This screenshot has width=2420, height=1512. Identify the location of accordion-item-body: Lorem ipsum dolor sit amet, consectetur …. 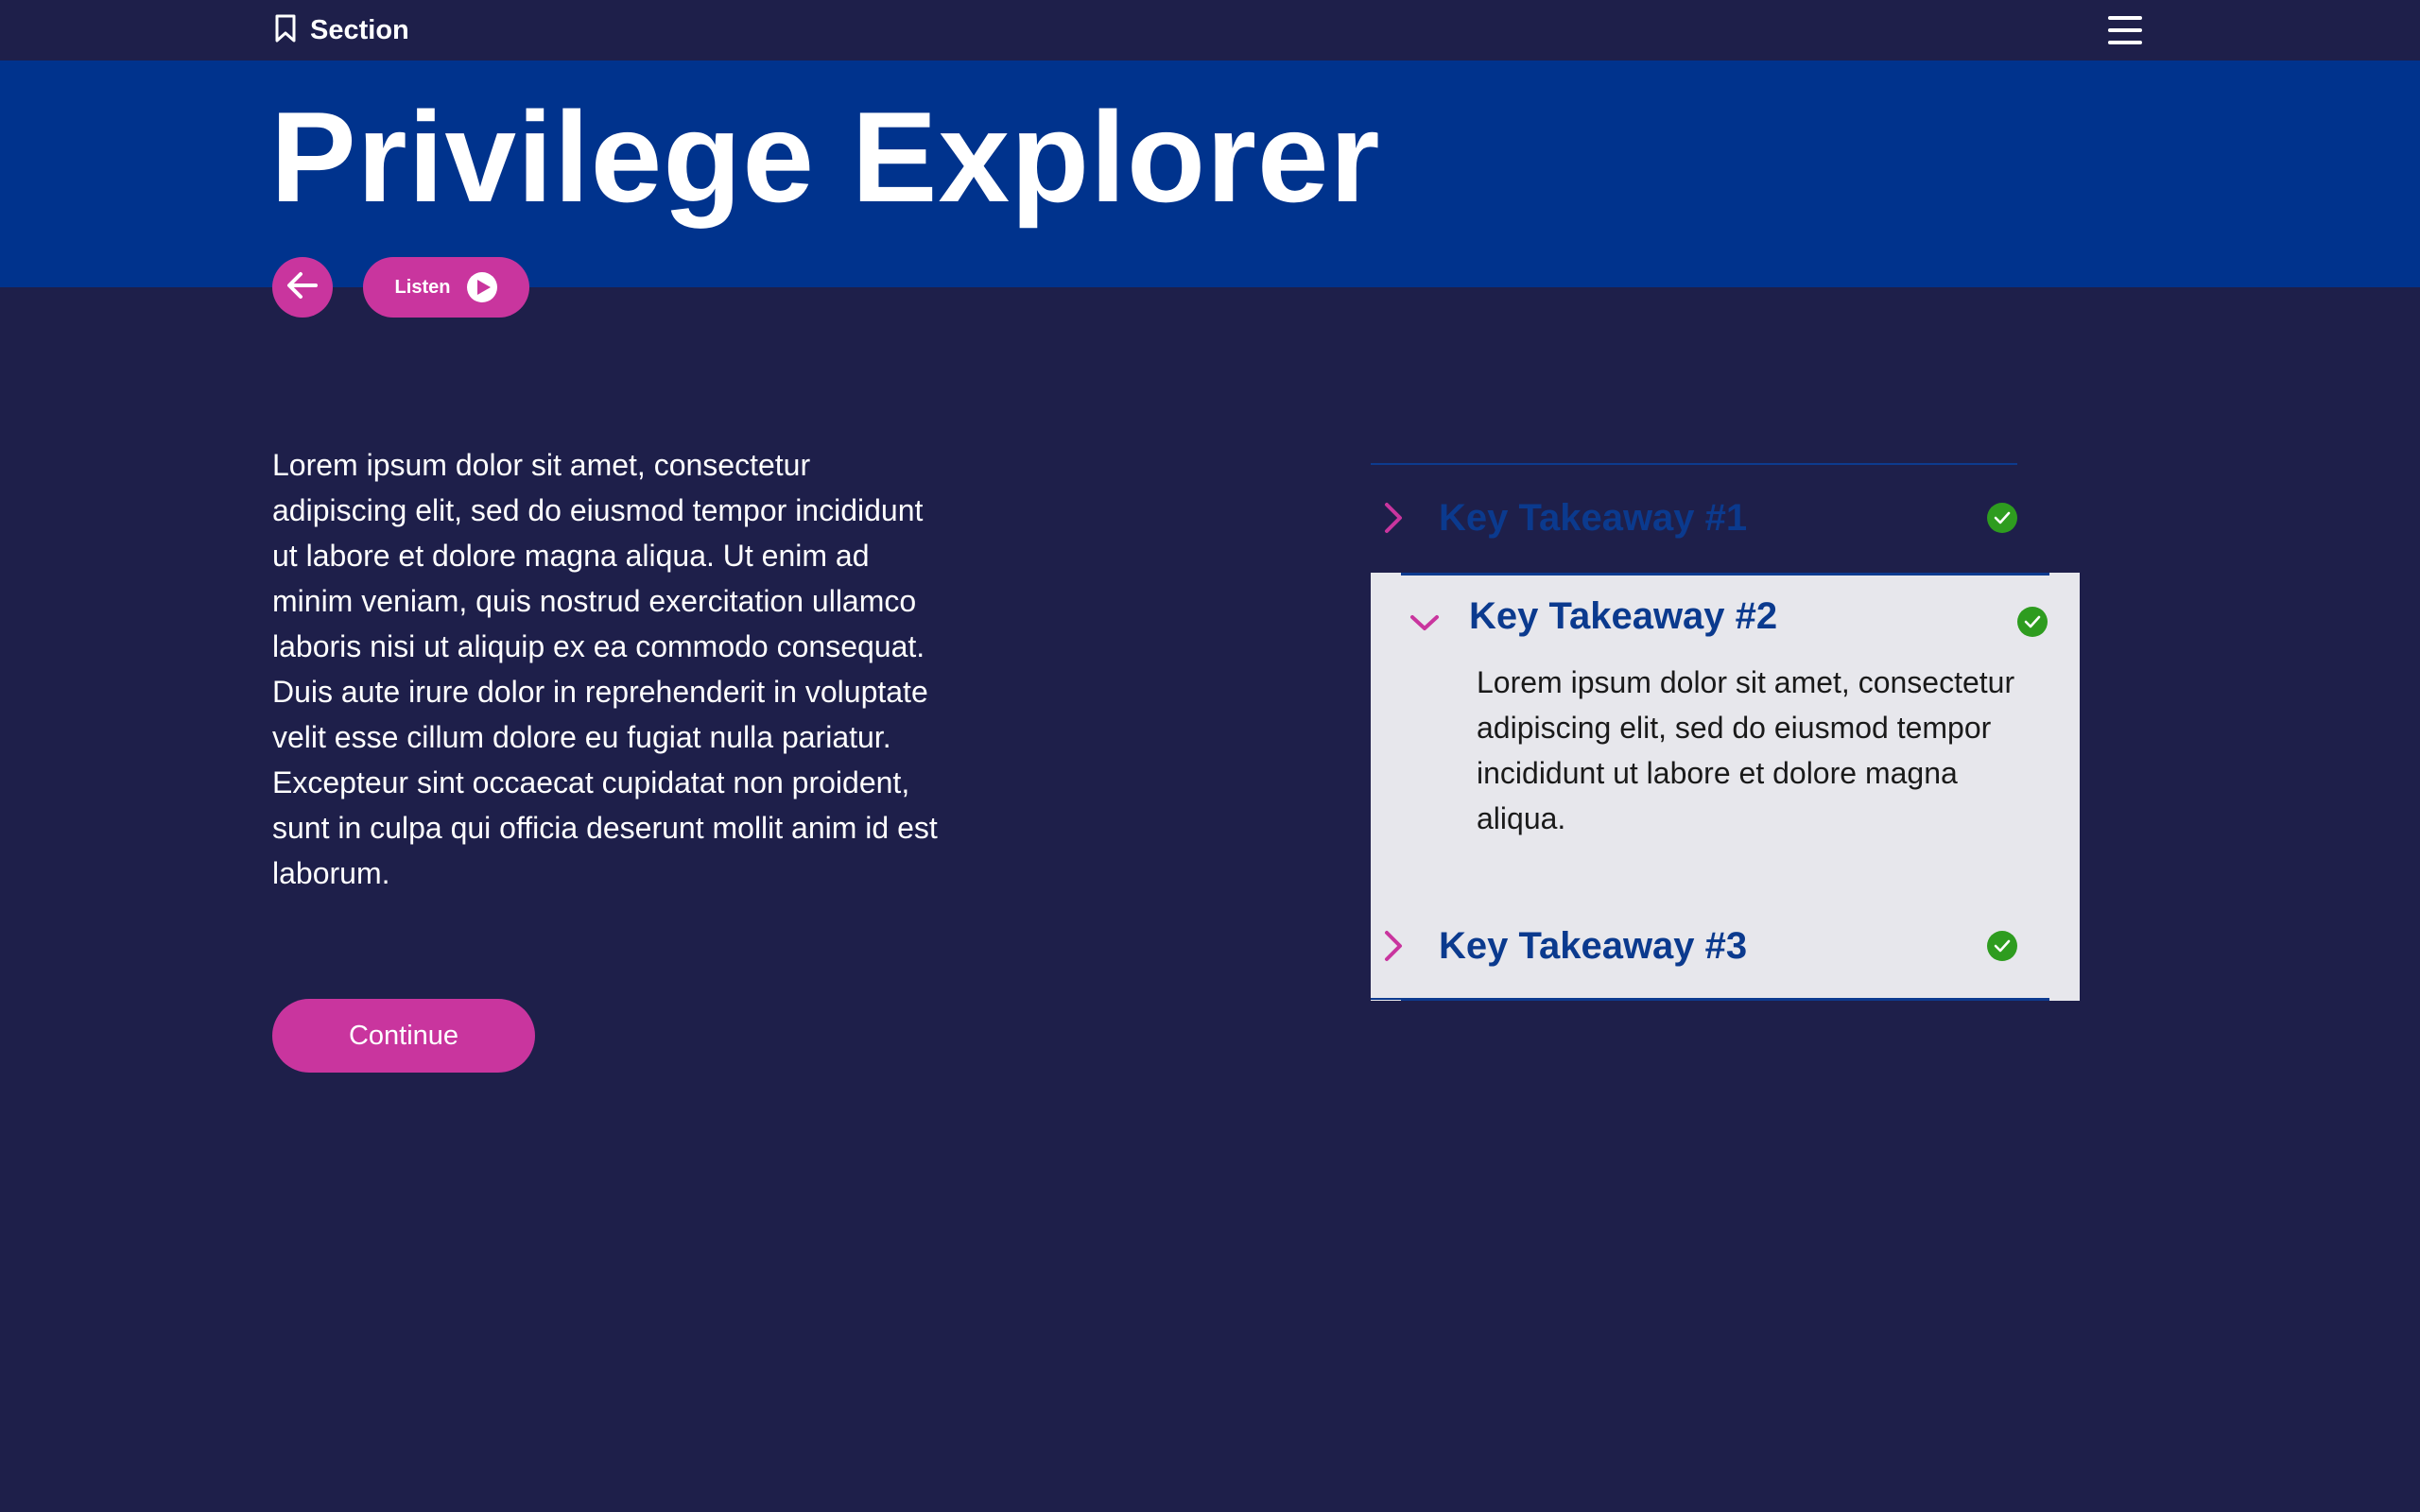
(1746, 750).